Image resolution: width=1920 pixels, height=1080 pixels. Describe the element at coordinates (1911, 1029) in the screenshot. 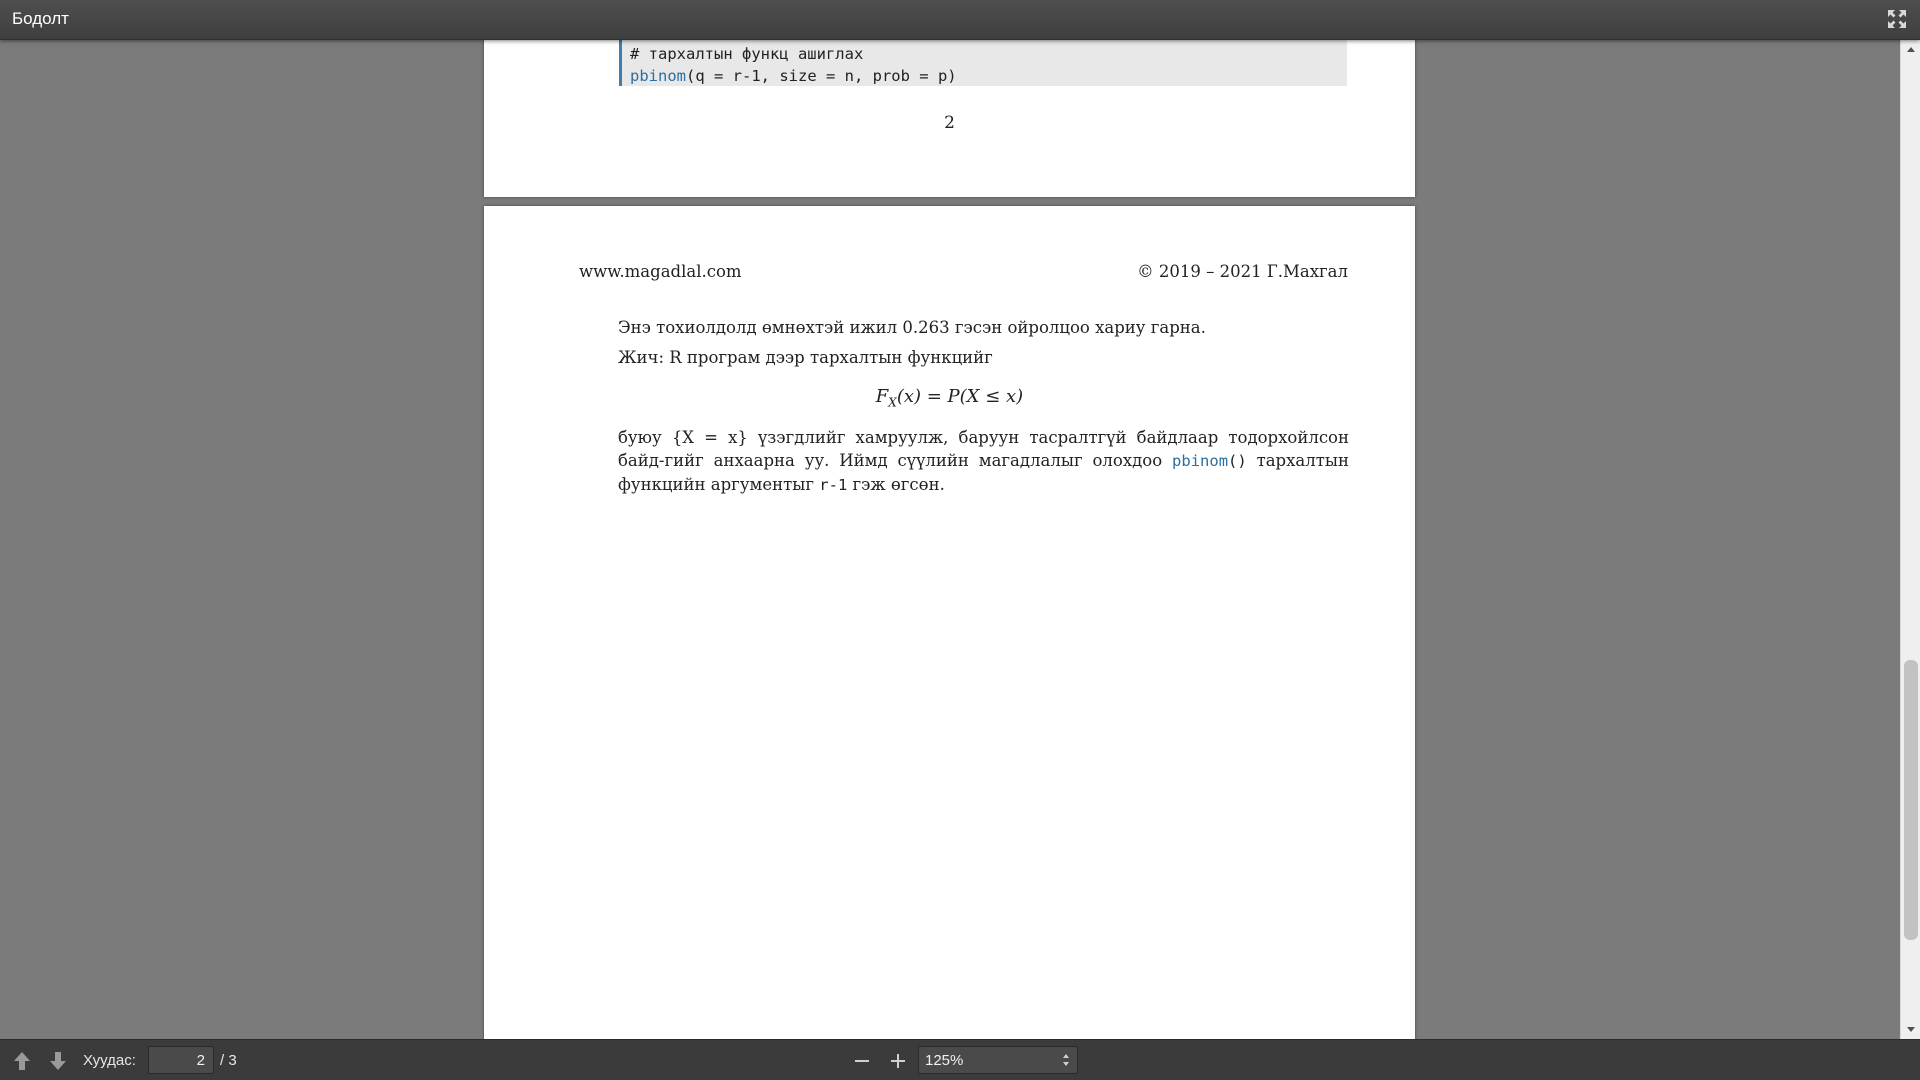

I see `scroll-down-arrow-icon` at that location.